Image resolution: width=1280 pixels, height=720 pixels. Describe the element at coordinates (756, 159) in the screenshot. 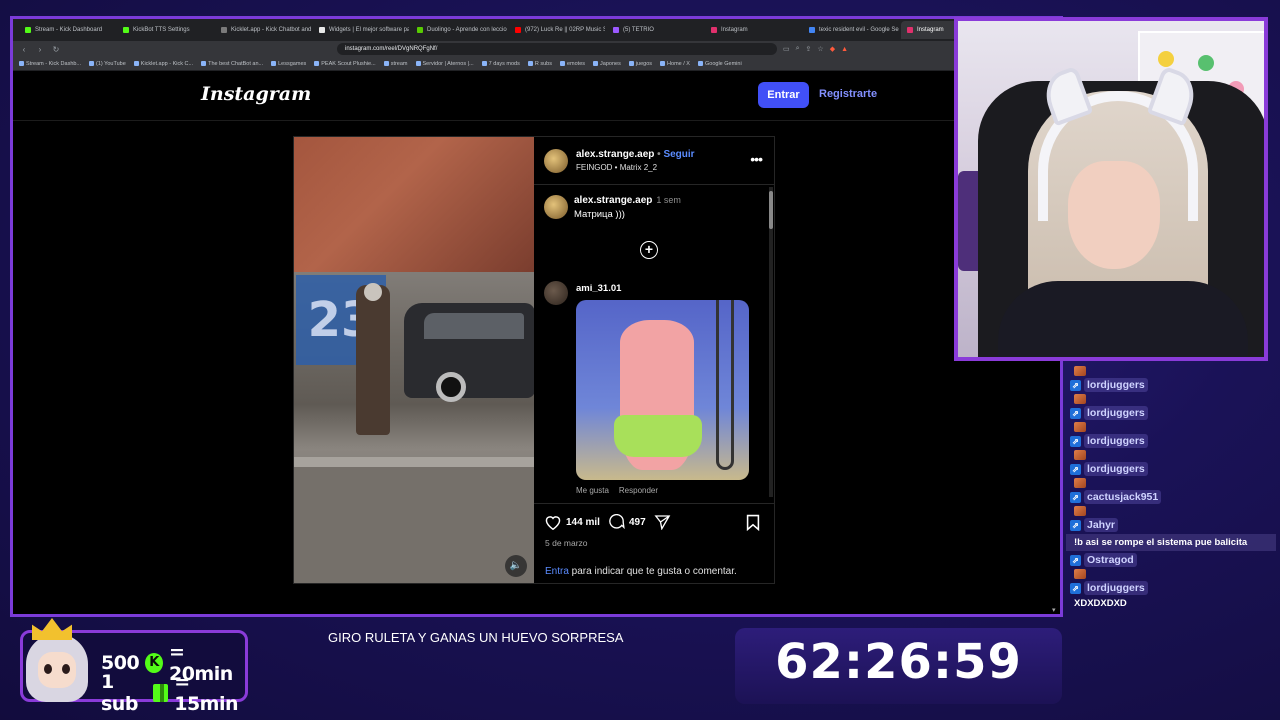

I see `more-options-icon: •••` at that location.